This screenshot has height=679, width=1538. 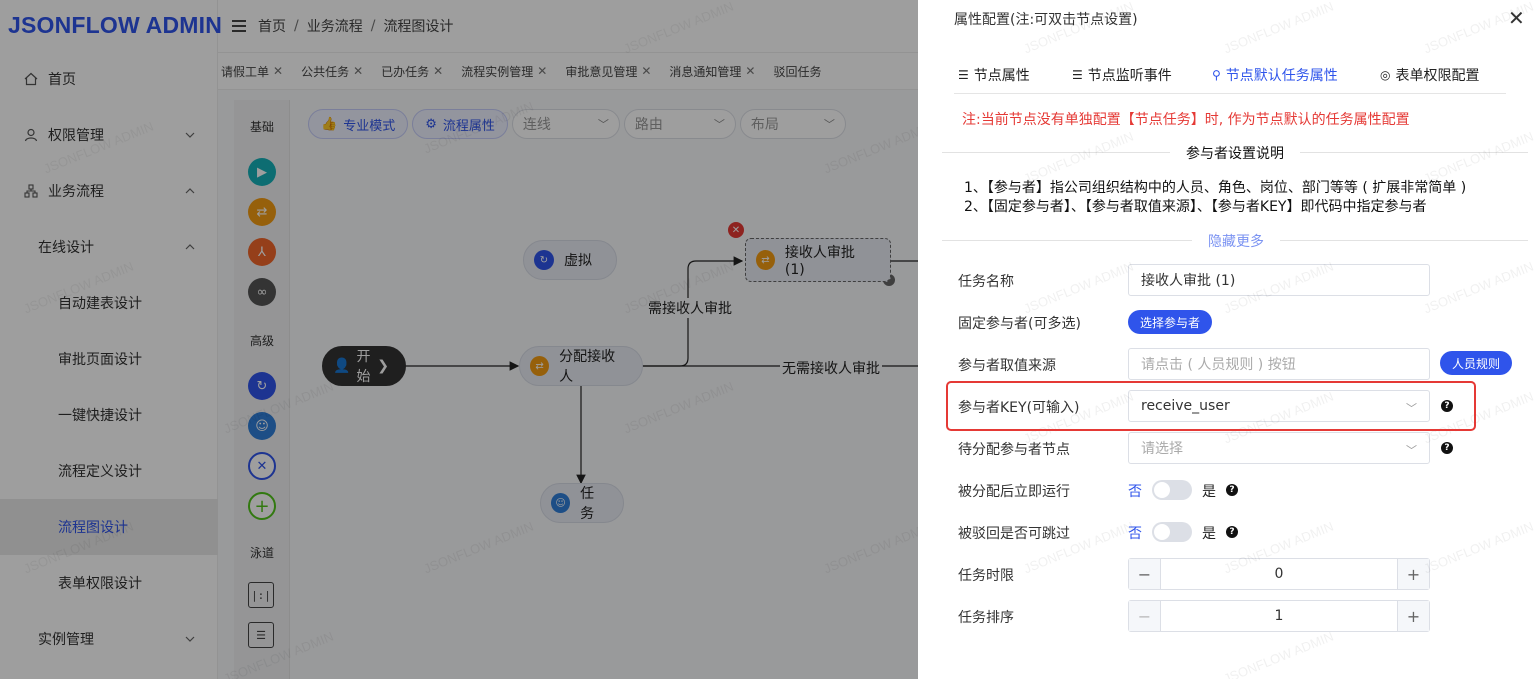 What do you see at coordinates (1211, 406) in the screenshot?
I see `highlight-annotation` at bounding box center [1211, 406].